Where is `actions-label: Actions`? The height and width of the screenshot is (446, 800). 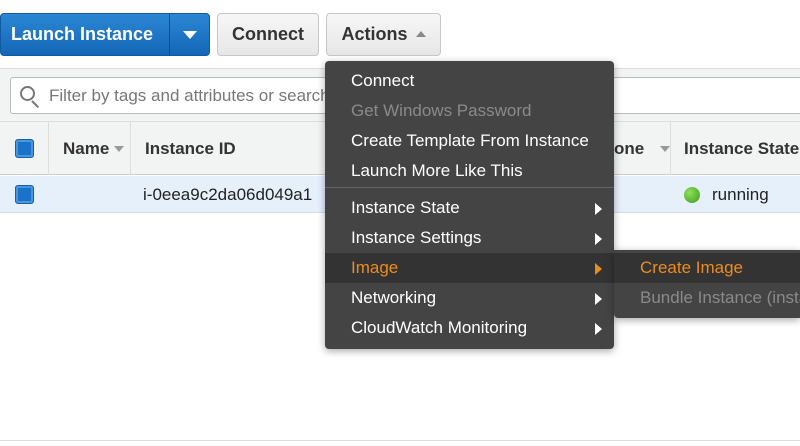 actions-label: Actions is located at coordinates (374, 34).